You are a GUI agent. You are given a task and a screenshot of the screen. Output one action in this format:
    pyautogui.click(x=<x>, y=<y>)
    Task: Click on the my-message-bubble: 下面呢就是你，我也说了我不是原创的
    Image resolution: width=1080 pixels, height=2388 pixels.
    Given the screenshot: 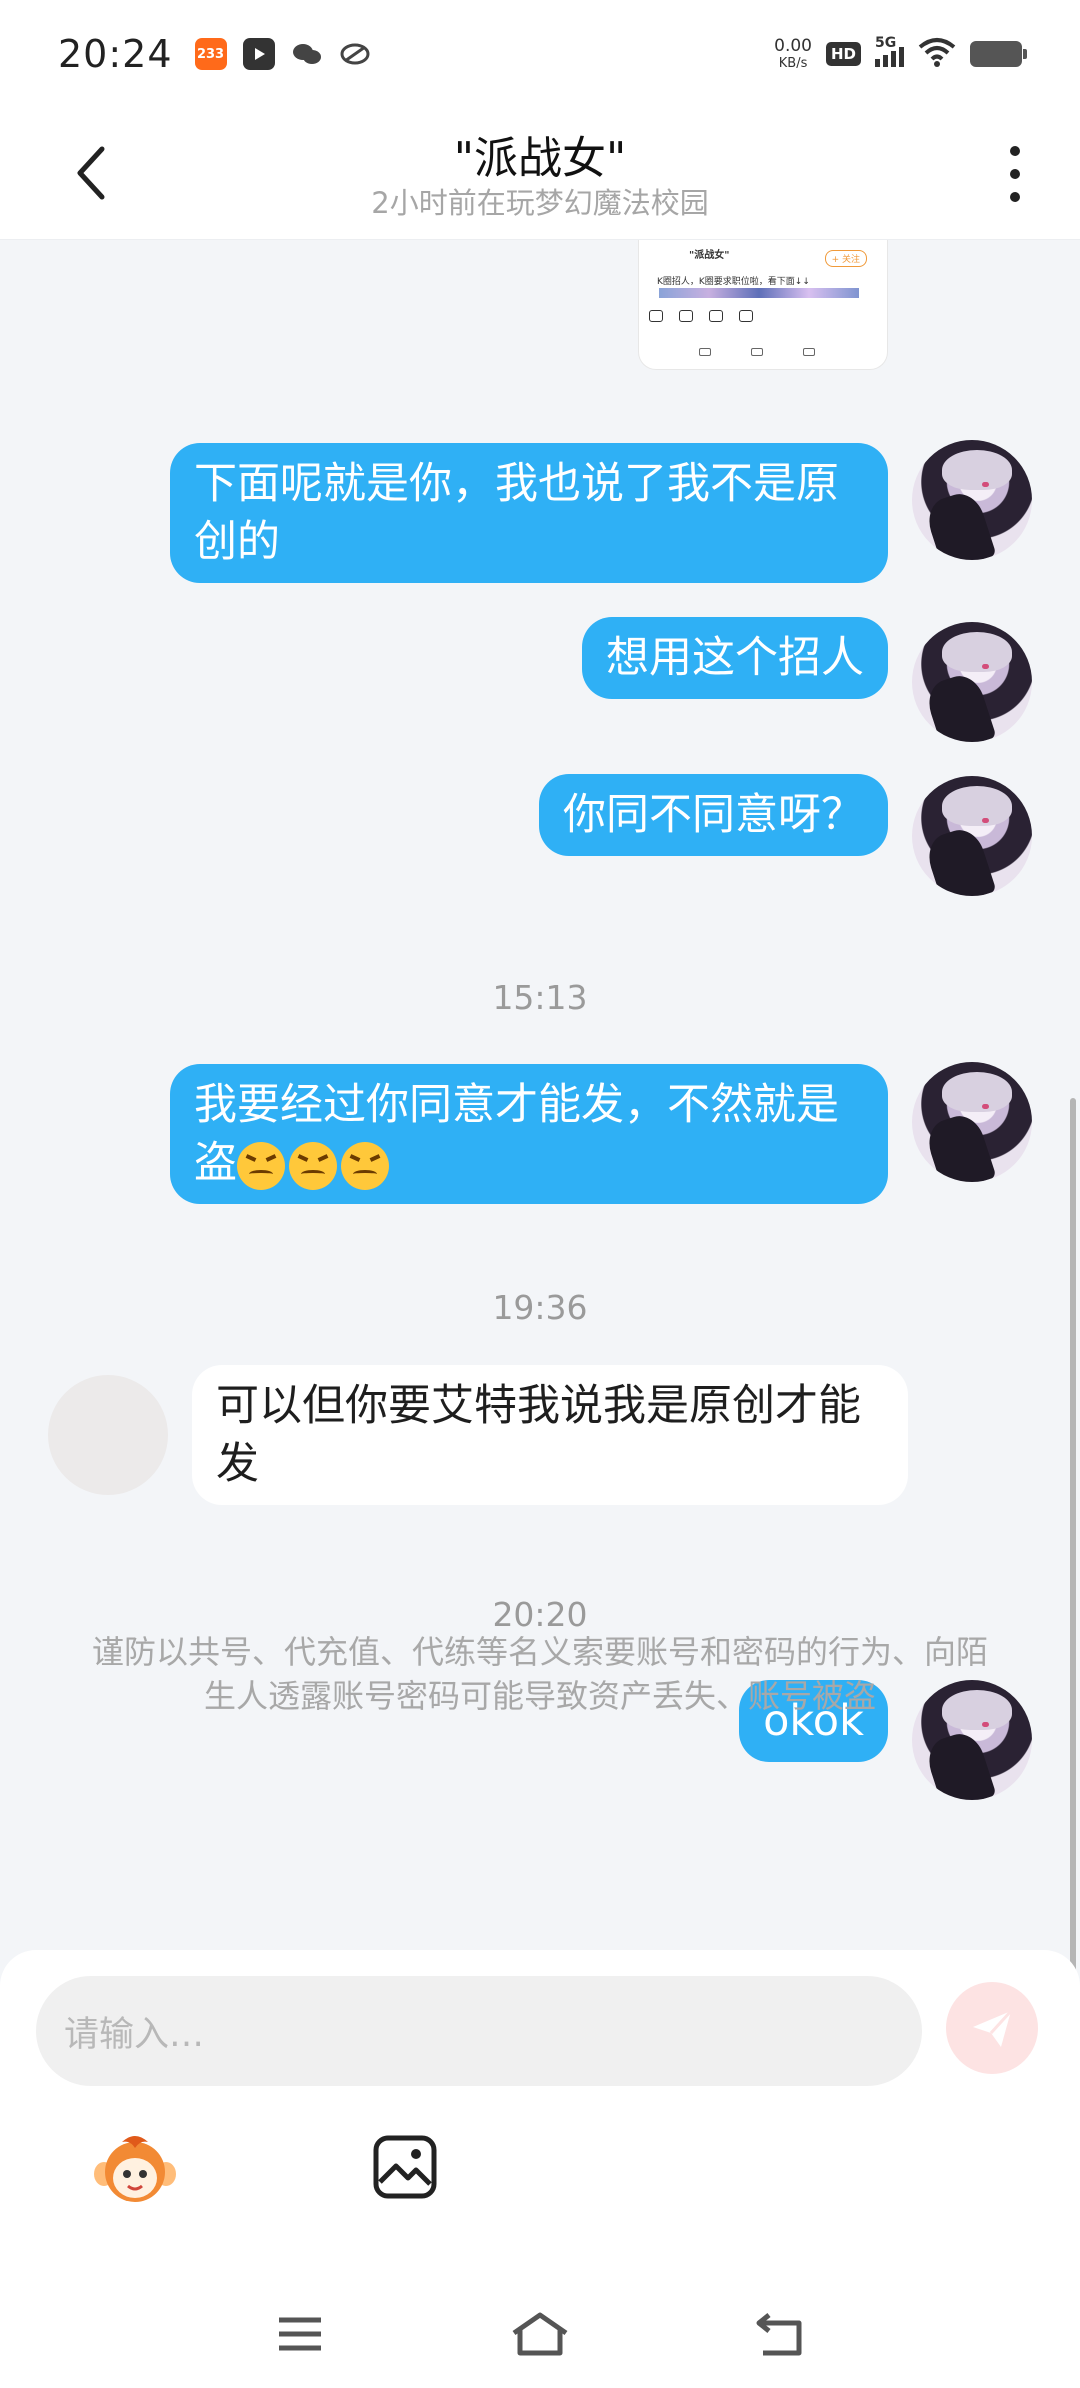 What is the action you would take?
    pyautogui.click(x=529, y=513)
    